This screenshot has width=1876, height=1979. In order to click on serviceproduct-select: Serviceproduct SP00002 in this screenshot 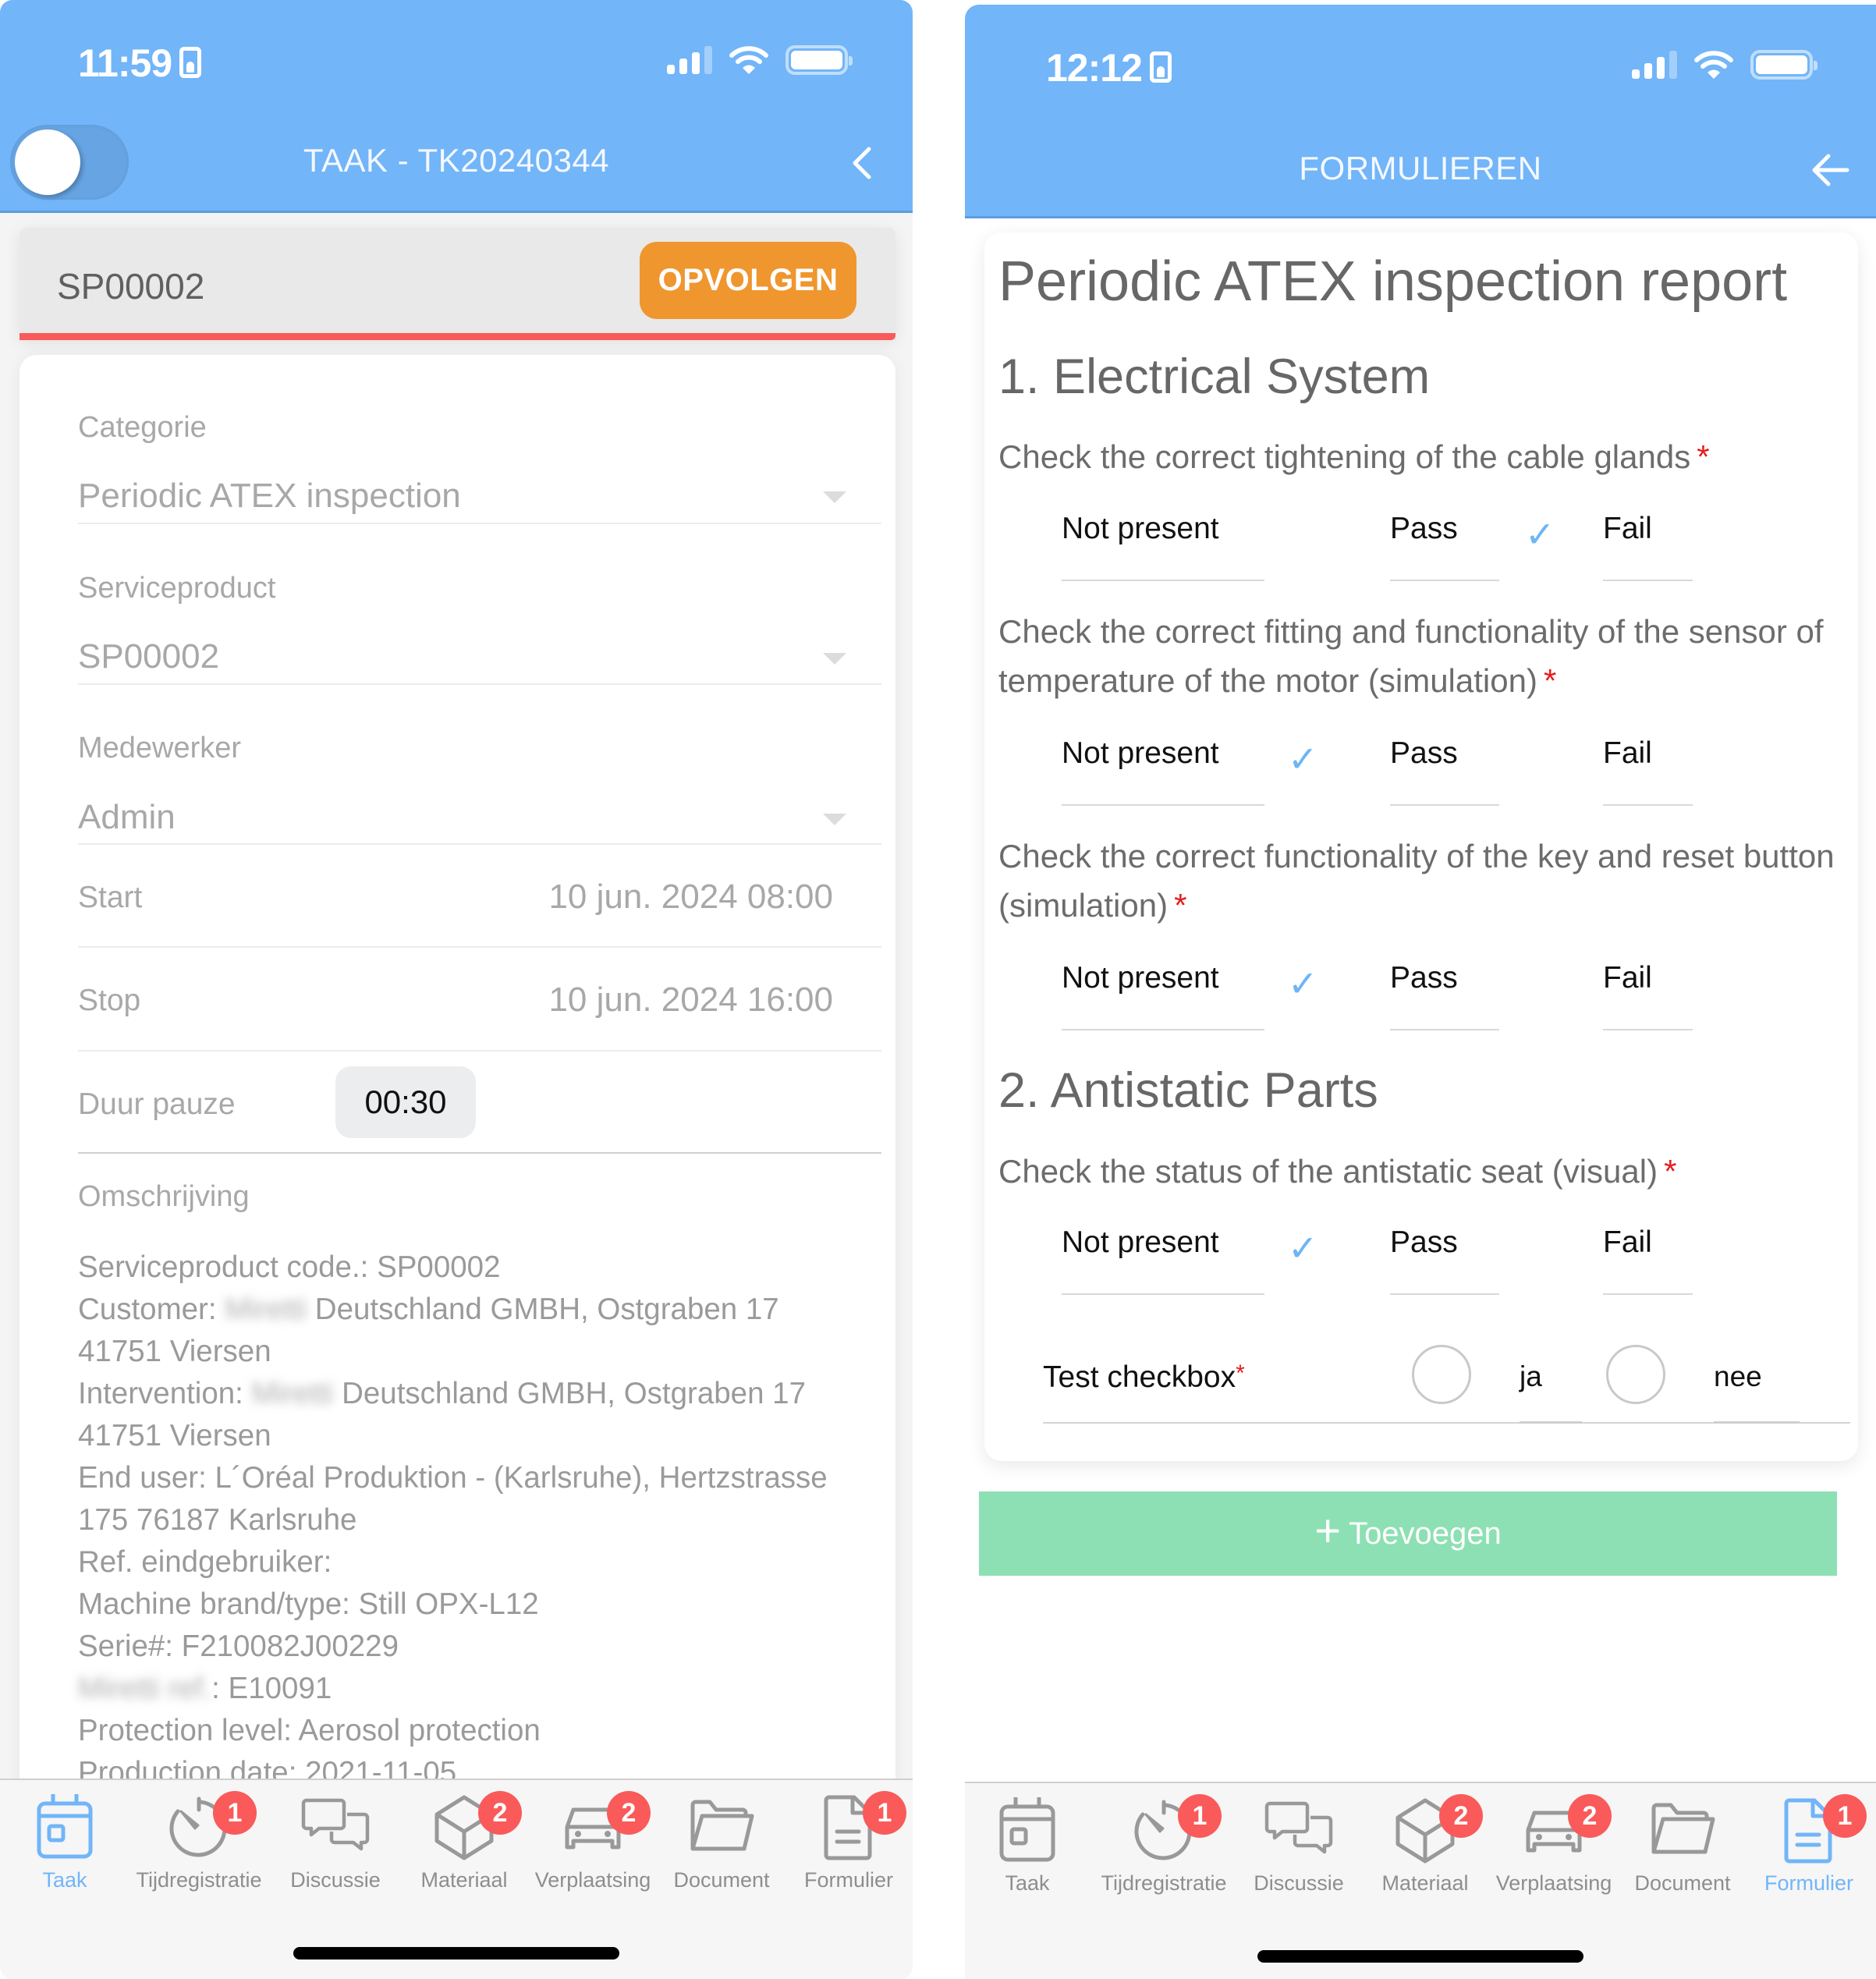, I will do `click(479, 604)`.